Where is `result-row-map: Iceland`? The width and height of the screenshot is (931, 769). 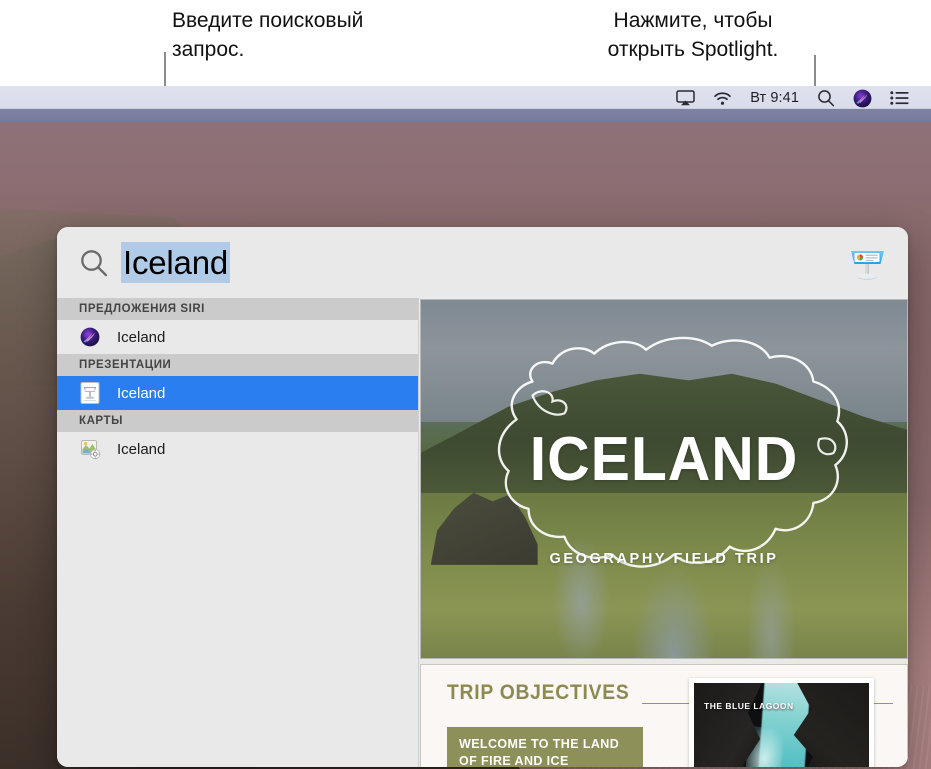 result-row-map: Iceland is located at coordinates (237, 449).